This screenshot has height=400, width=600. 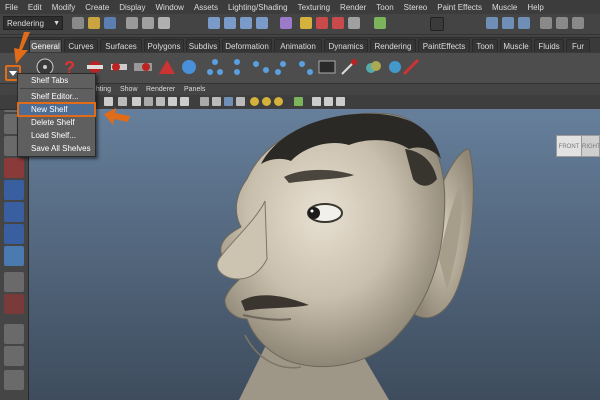 I want to click on cube-shaded-icon, so click(x=216, y=101).